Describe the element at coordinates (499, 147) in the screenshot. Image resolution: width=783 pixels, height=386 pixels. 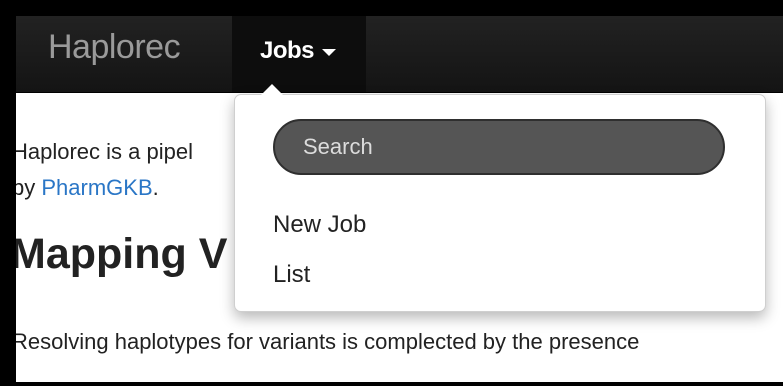
I see `search-input` at that location.